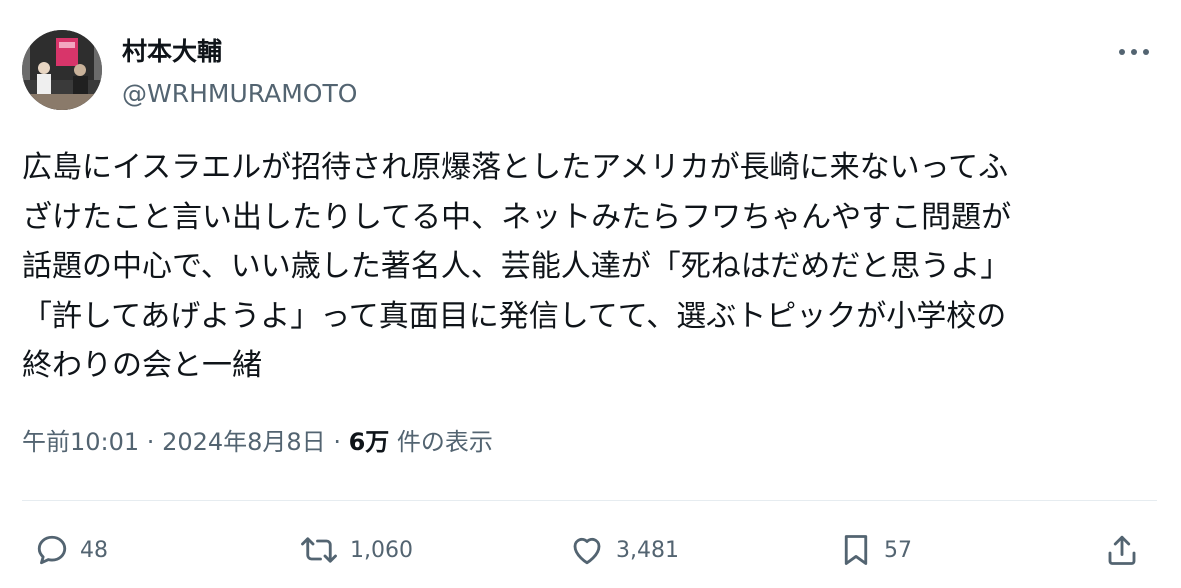  I want to click on tweet-meta: 午前10:01 · 2024年8月8日 · 6万 件の表示, so click(257, 442).